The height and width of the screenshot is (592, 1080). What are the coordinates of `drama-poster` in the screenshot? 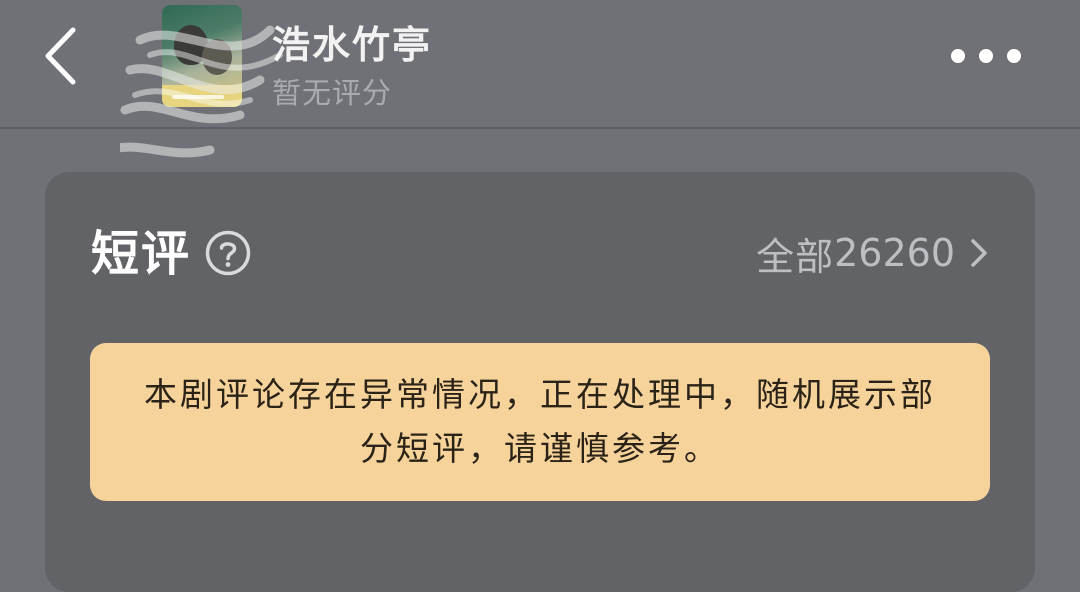 It's located at (202, 56).